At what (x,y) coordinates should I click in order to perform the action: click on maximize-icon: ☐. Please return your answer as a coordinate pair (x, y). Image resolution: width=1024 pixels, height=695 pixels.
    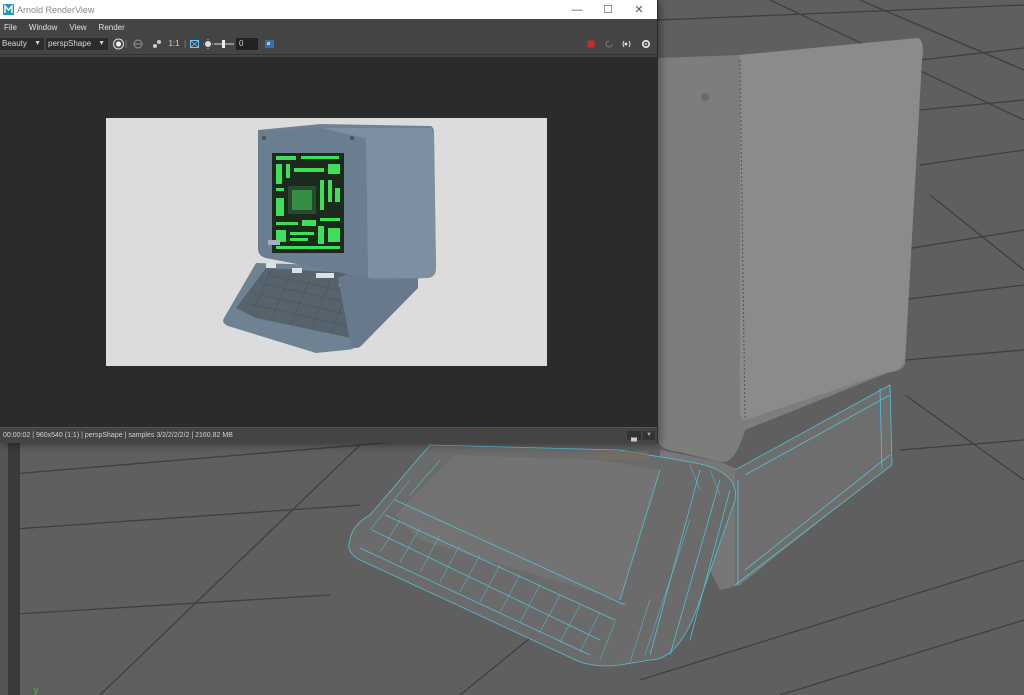
    Looking at the image, I should click on (608, 10).